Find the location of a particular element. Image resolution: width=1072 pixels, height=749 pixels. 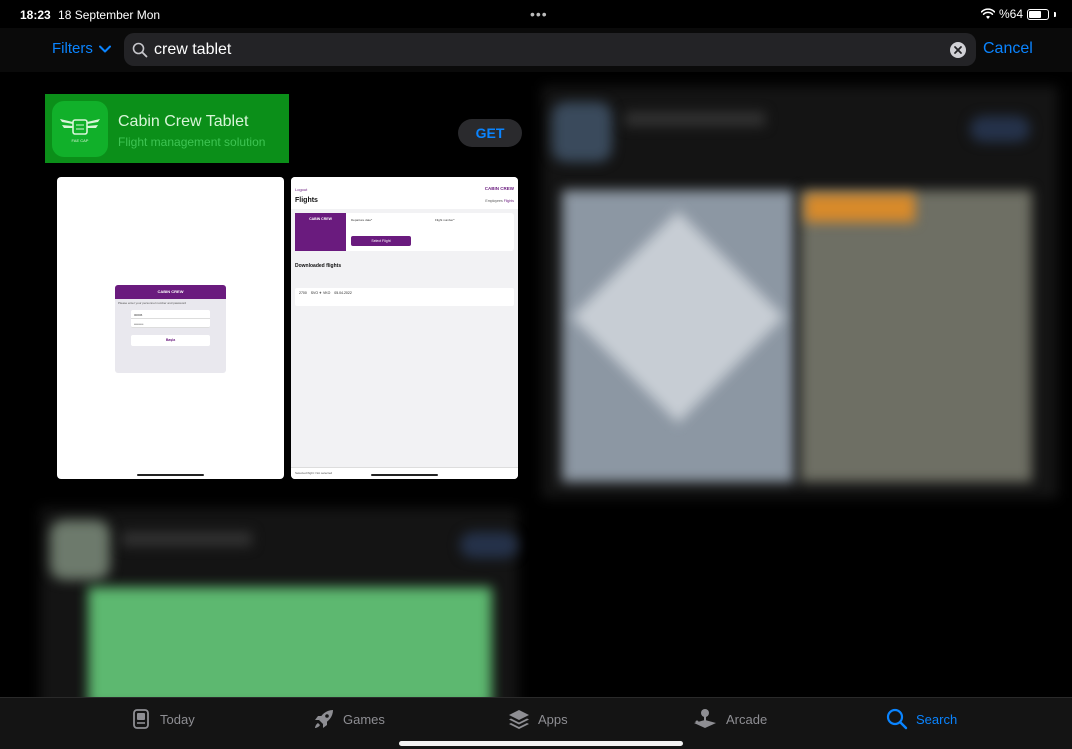

tab-today: Today is located at coordinates (162, 719).